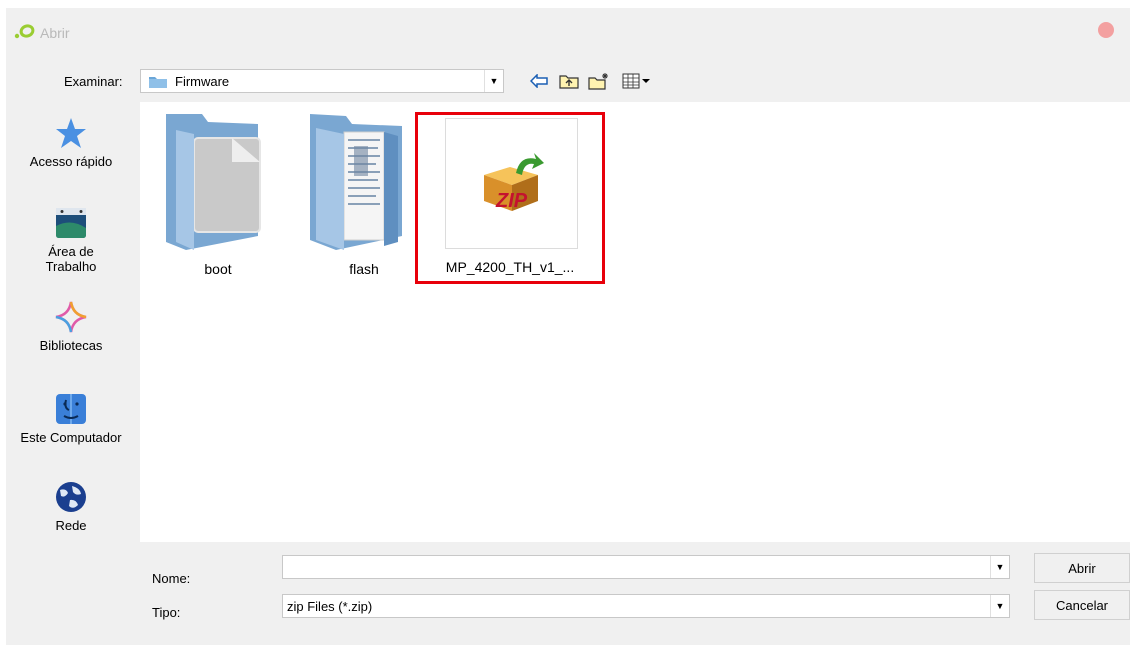  I want to click on network-globe-icon, so click(71, 497).